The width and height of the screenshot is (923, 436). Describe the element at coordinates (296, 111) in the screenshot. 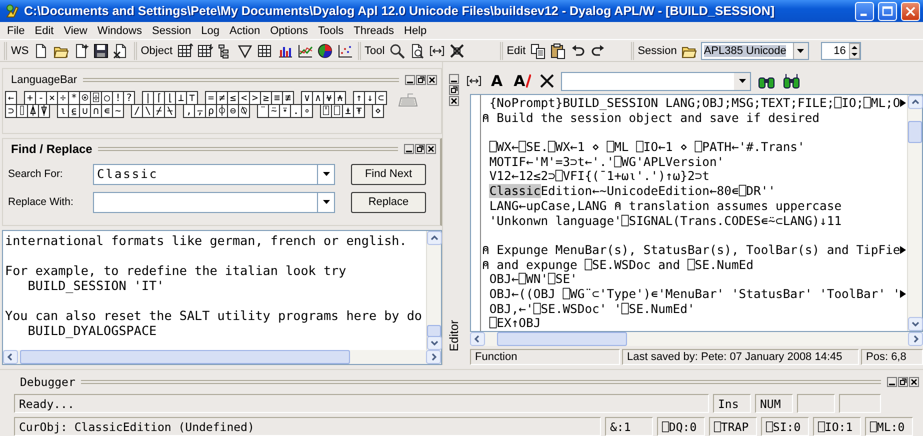

I see `apl-key: .` at that location.